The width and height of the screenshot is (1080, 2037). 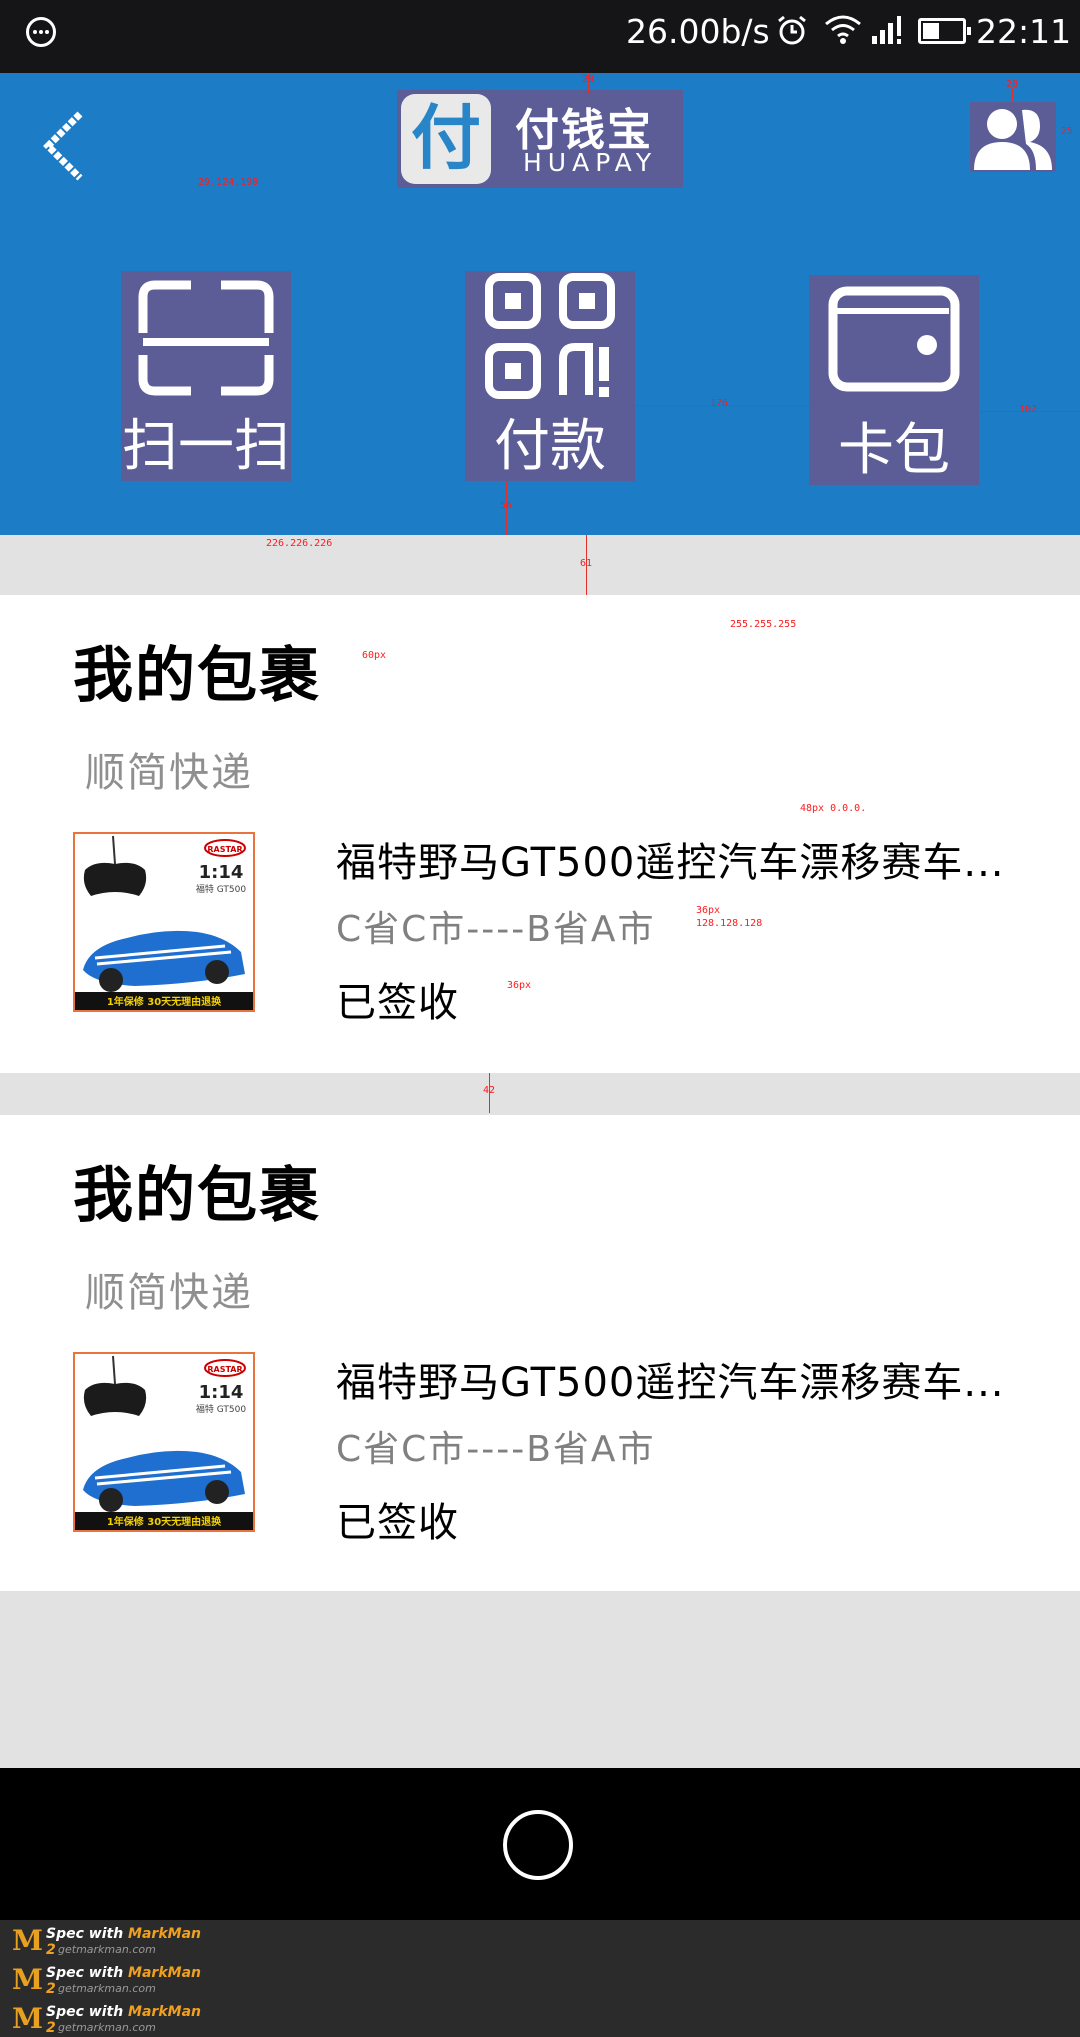 I want to click on qr-code-icon, so click(x=550, y=336).